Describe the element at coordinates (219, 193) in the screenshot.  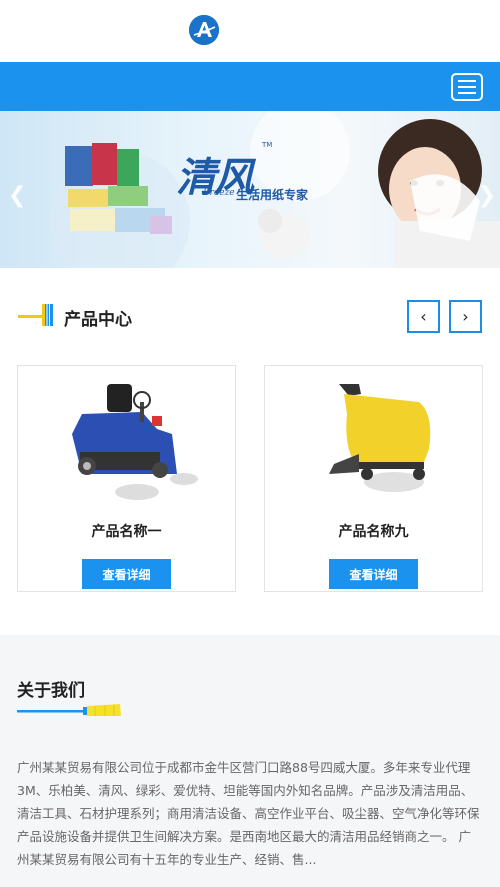
I see `banner-breeze: Breeze` at that location.